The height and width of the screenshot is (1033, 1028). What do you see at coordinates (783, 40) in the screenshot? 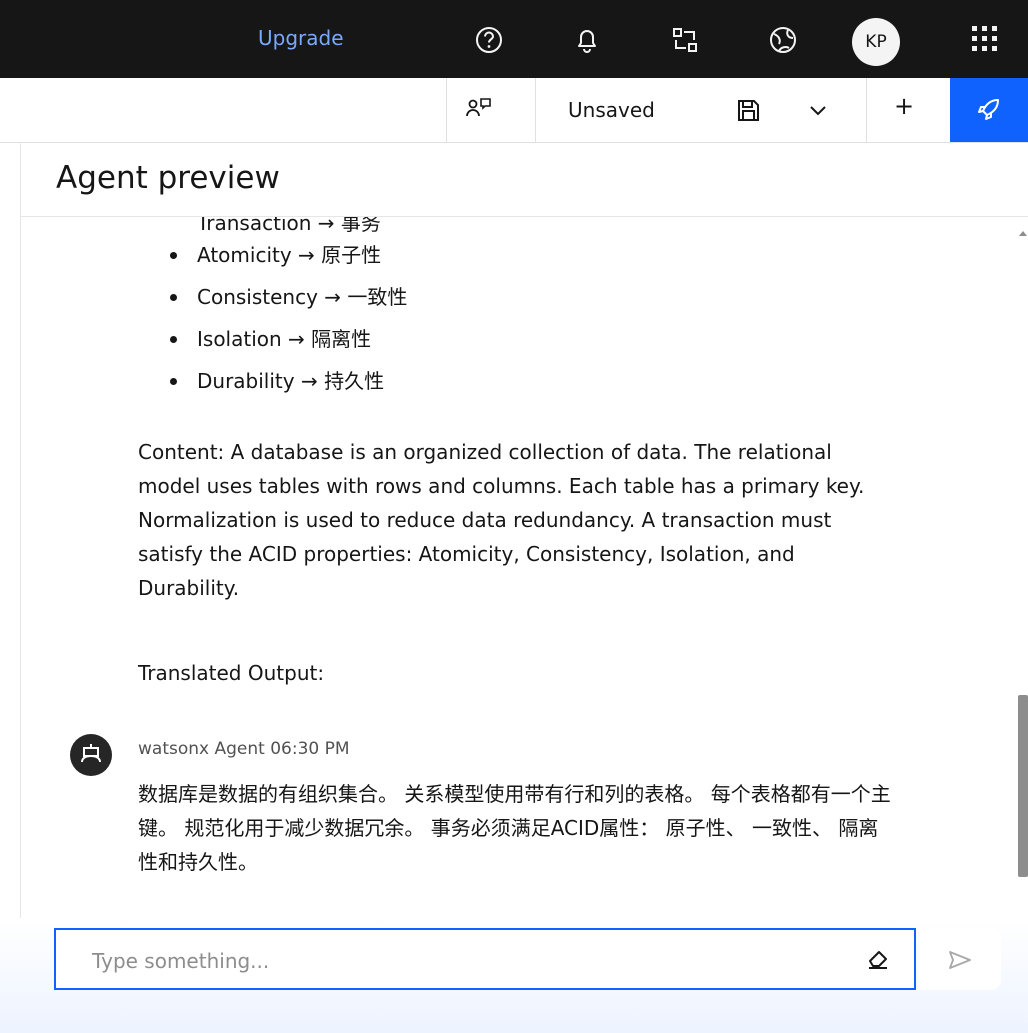
I see `region-globe-icon` at bounding box center [783, 40].